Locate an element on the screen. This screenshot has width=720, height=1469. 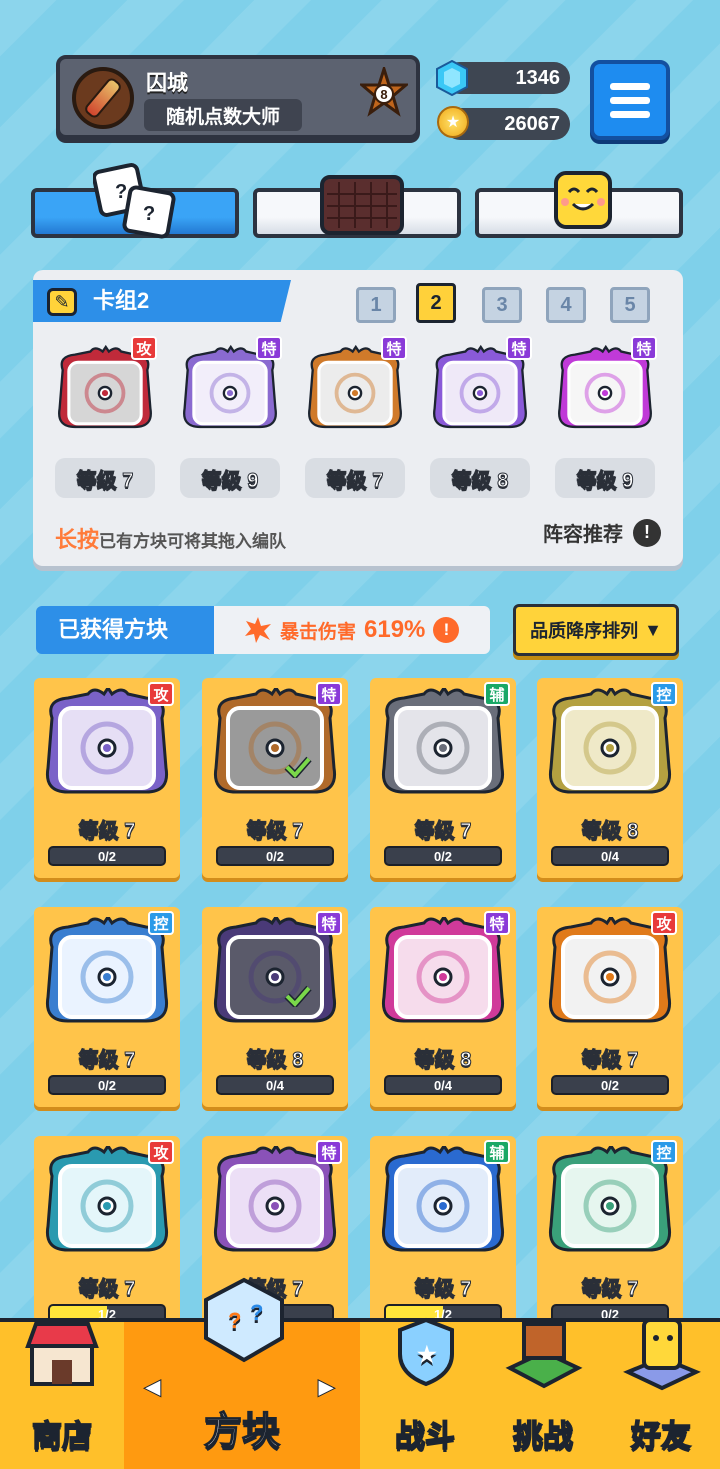
tab-board is located at coordinates (357, 206).